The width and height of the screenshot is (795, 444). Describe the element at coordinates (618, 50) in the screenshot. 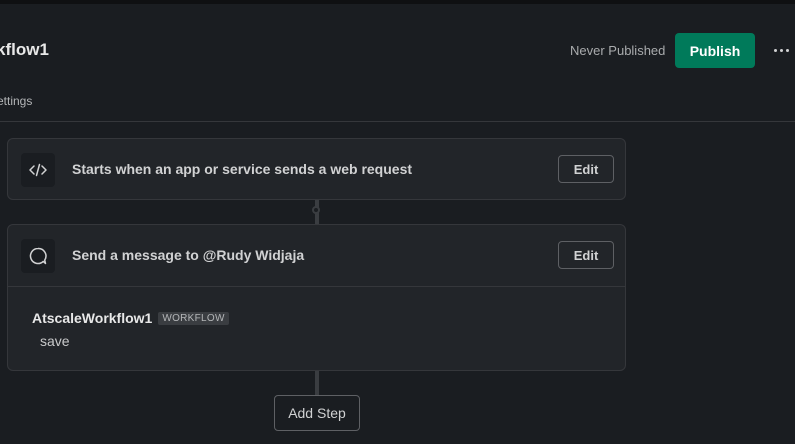

I see `publish-status: Never Published` at that location.